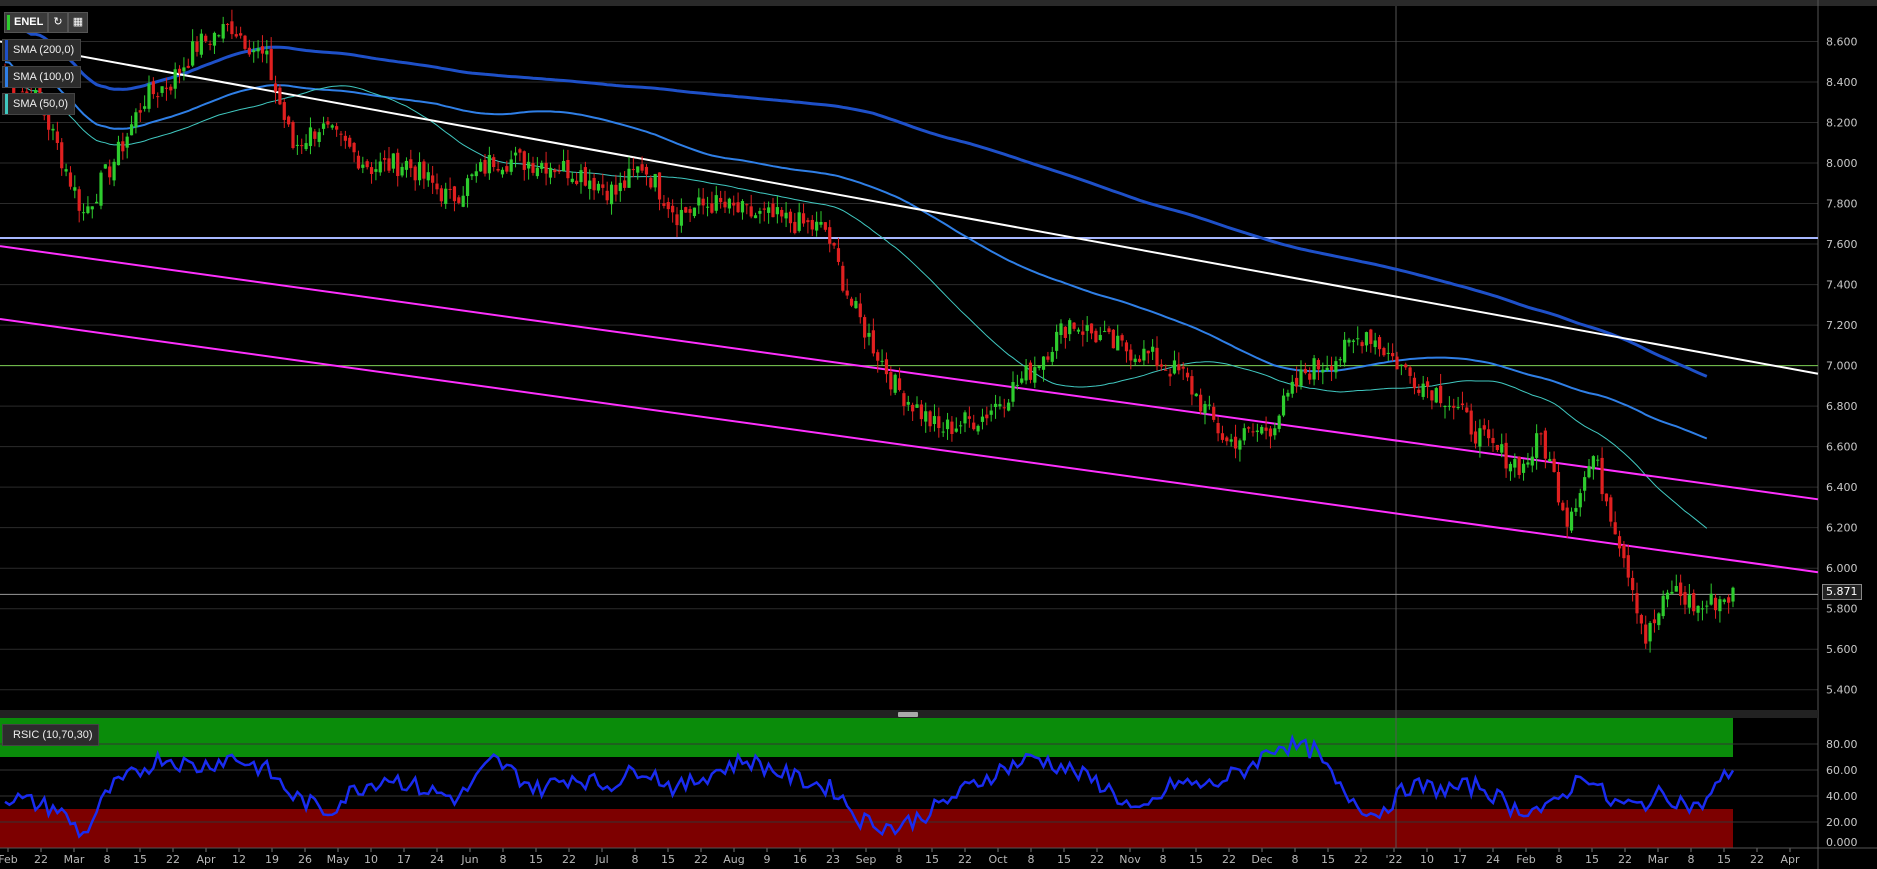  What do you see at coordinates (26, 22) in the screenshot?
I see `symbol-box: ENEL` at bounding box center [26, 22].